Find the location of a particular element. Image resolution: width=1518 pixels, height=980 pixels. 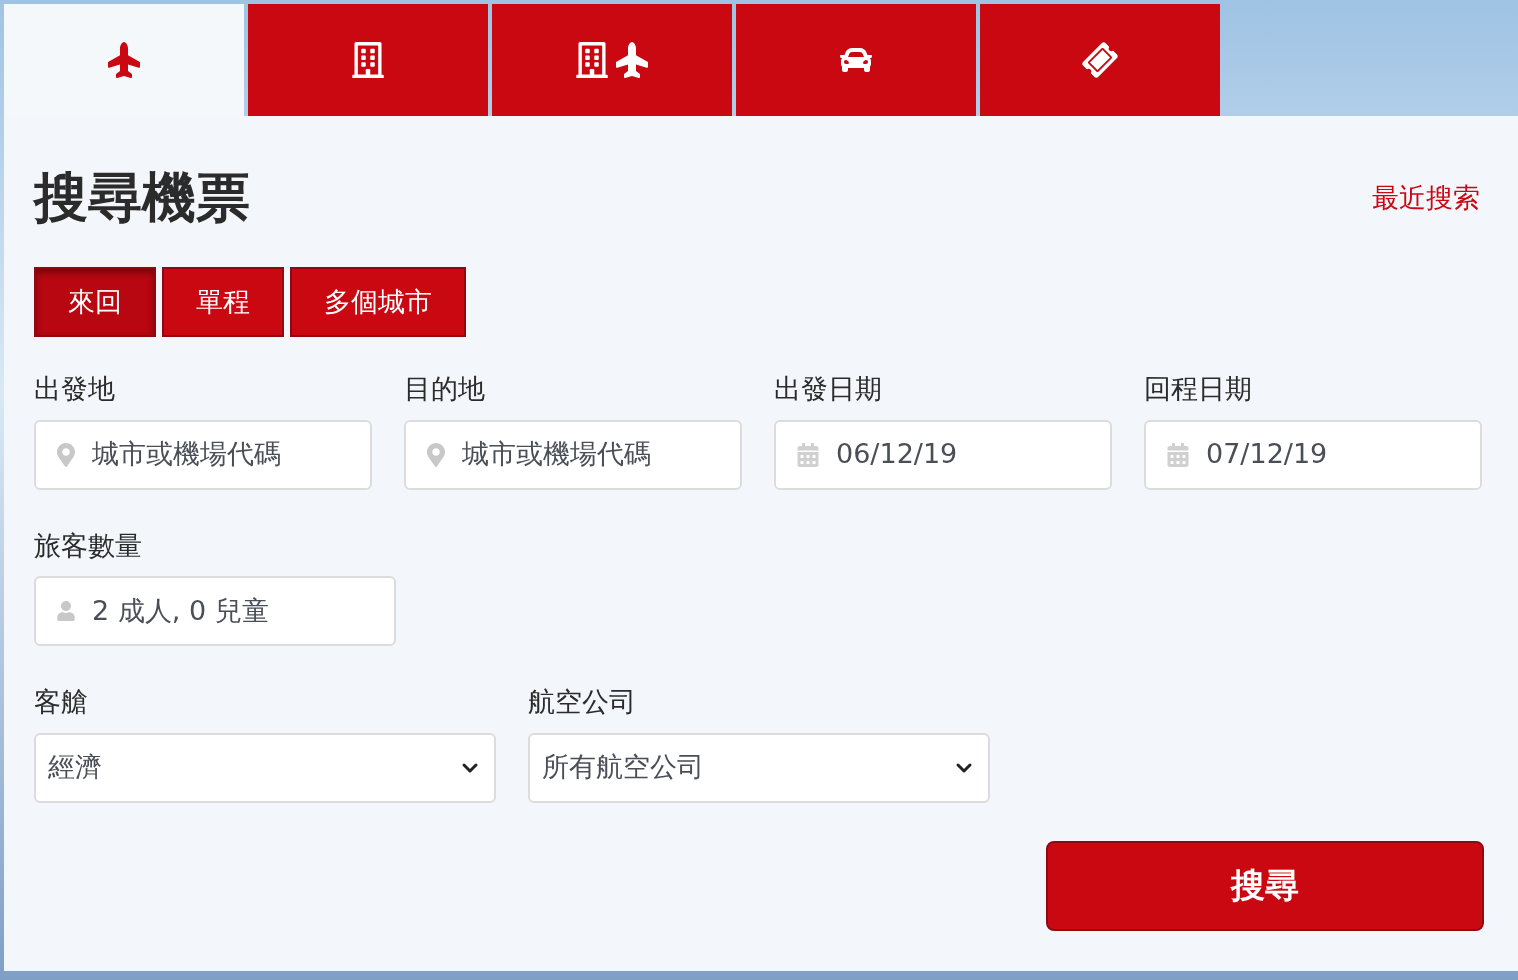

field-label: 客艙 is located at coordinates (61, 702).